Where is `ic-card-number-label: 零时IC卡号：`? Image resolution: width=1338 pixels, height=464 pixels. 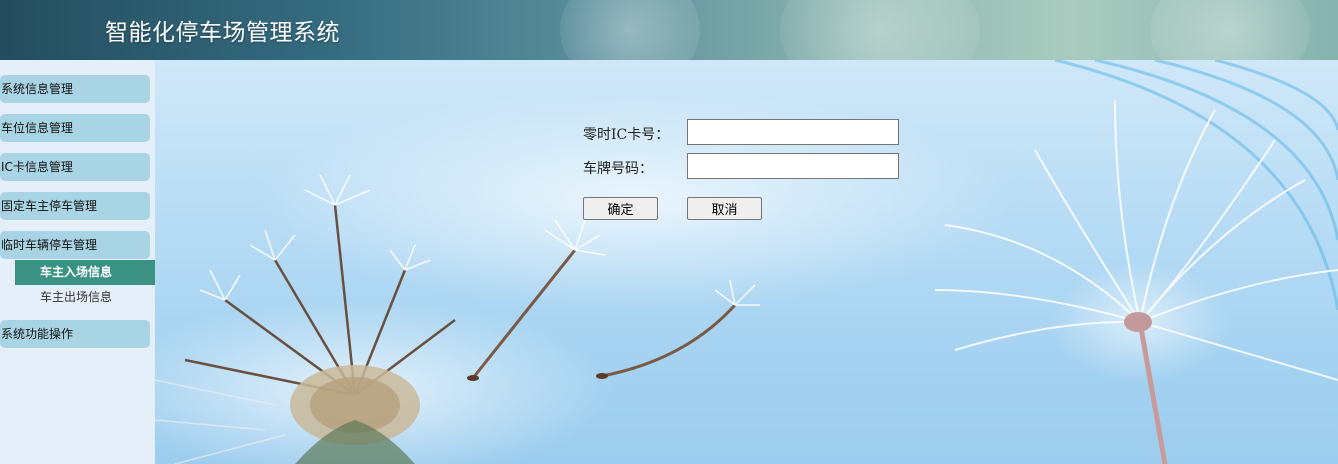
ic-card-number-label: 零时IC卡号： is located at coordinates (626, 135).